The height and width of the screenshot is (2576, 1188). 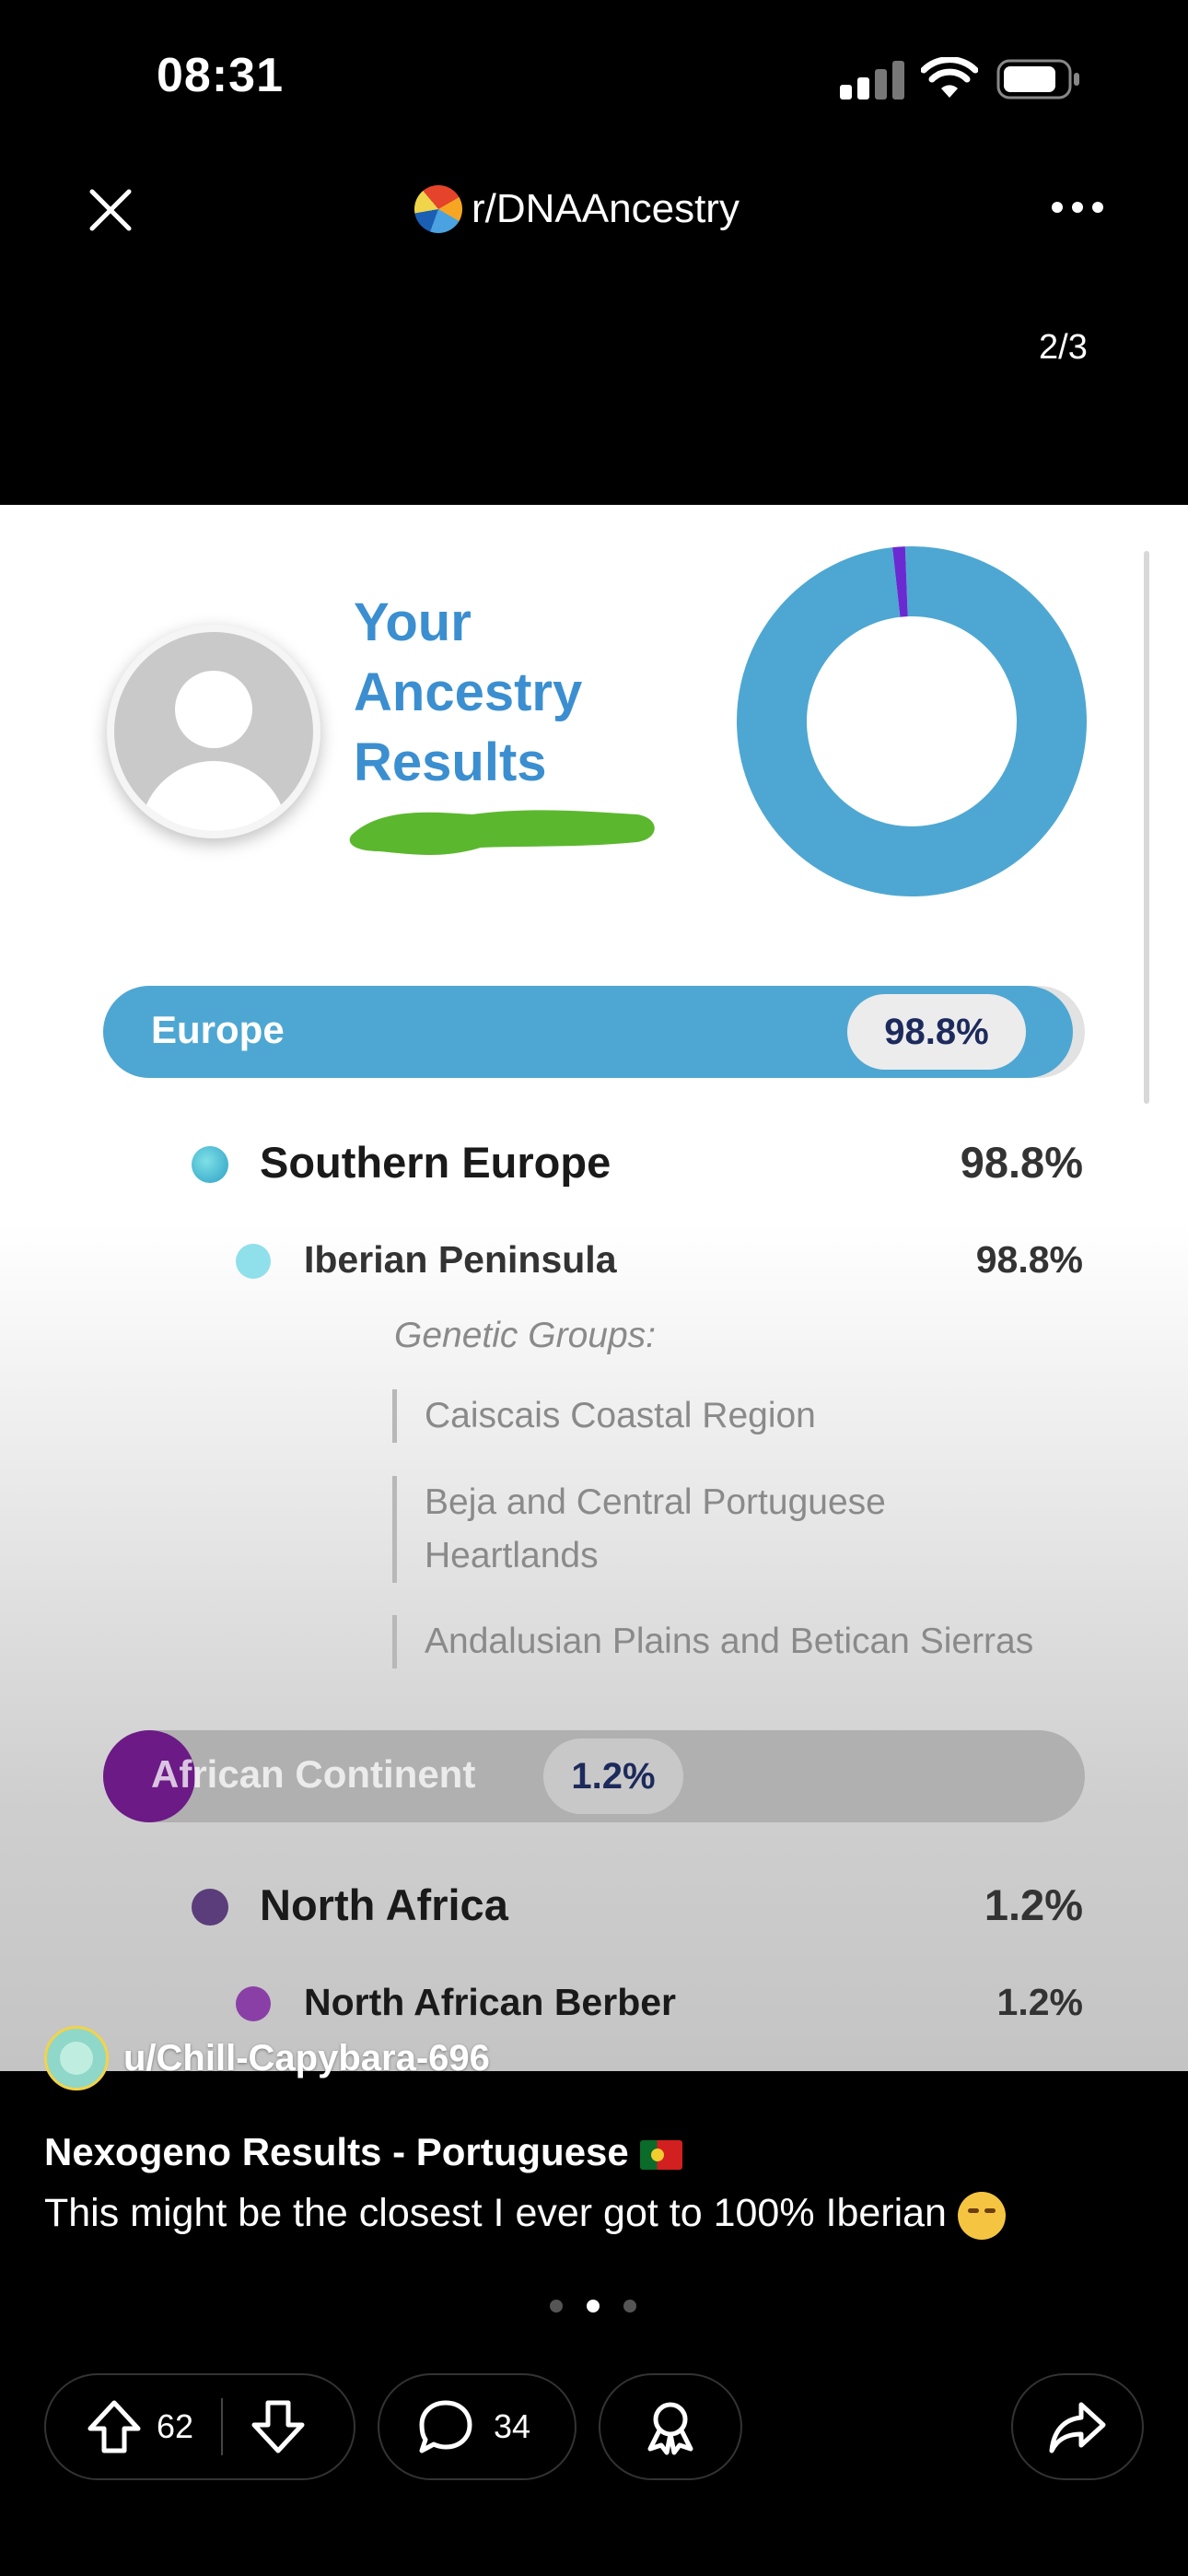 What do you see at coordinates (525, 1335) in the screenshot?
I see `genetic-groups-title: Genetic Groups:` at bounding box center [525, 1335].